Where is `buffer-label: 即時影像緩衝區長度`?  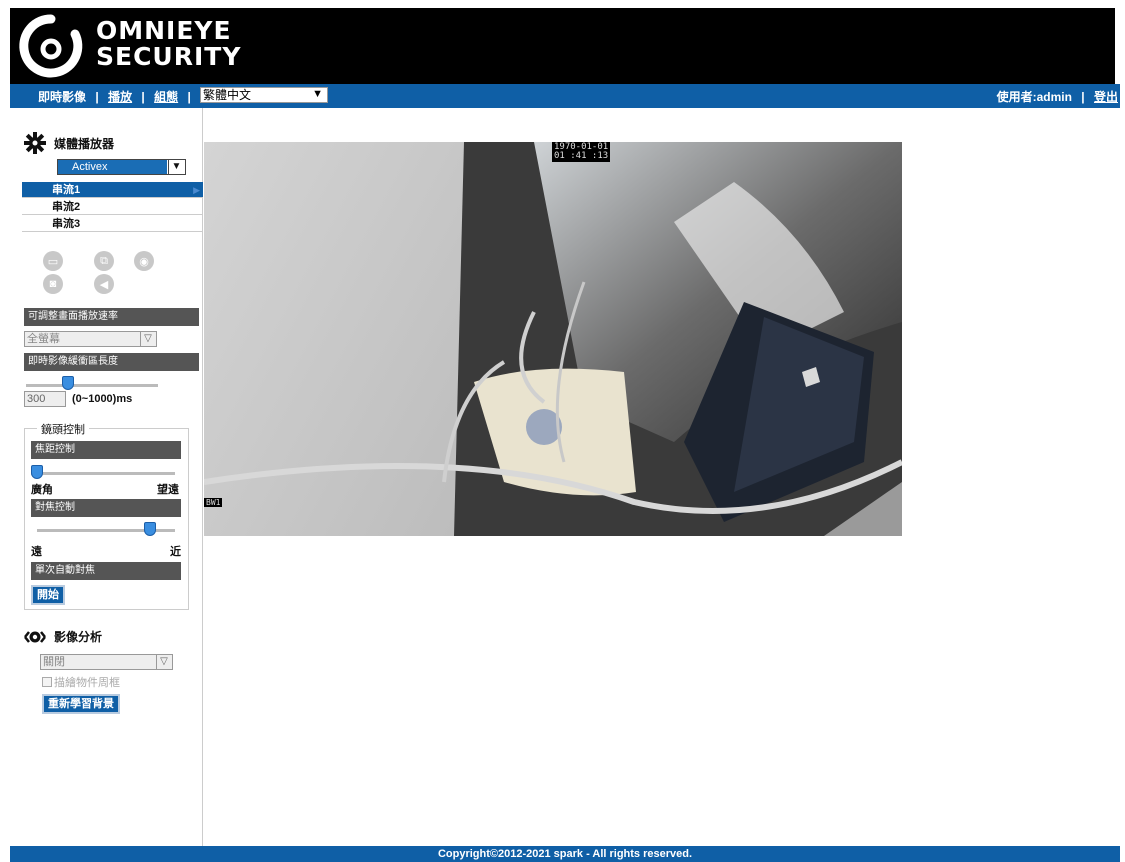 buffer-label: 即時影像緩衝區長度 is located at coordinates (111, 362).